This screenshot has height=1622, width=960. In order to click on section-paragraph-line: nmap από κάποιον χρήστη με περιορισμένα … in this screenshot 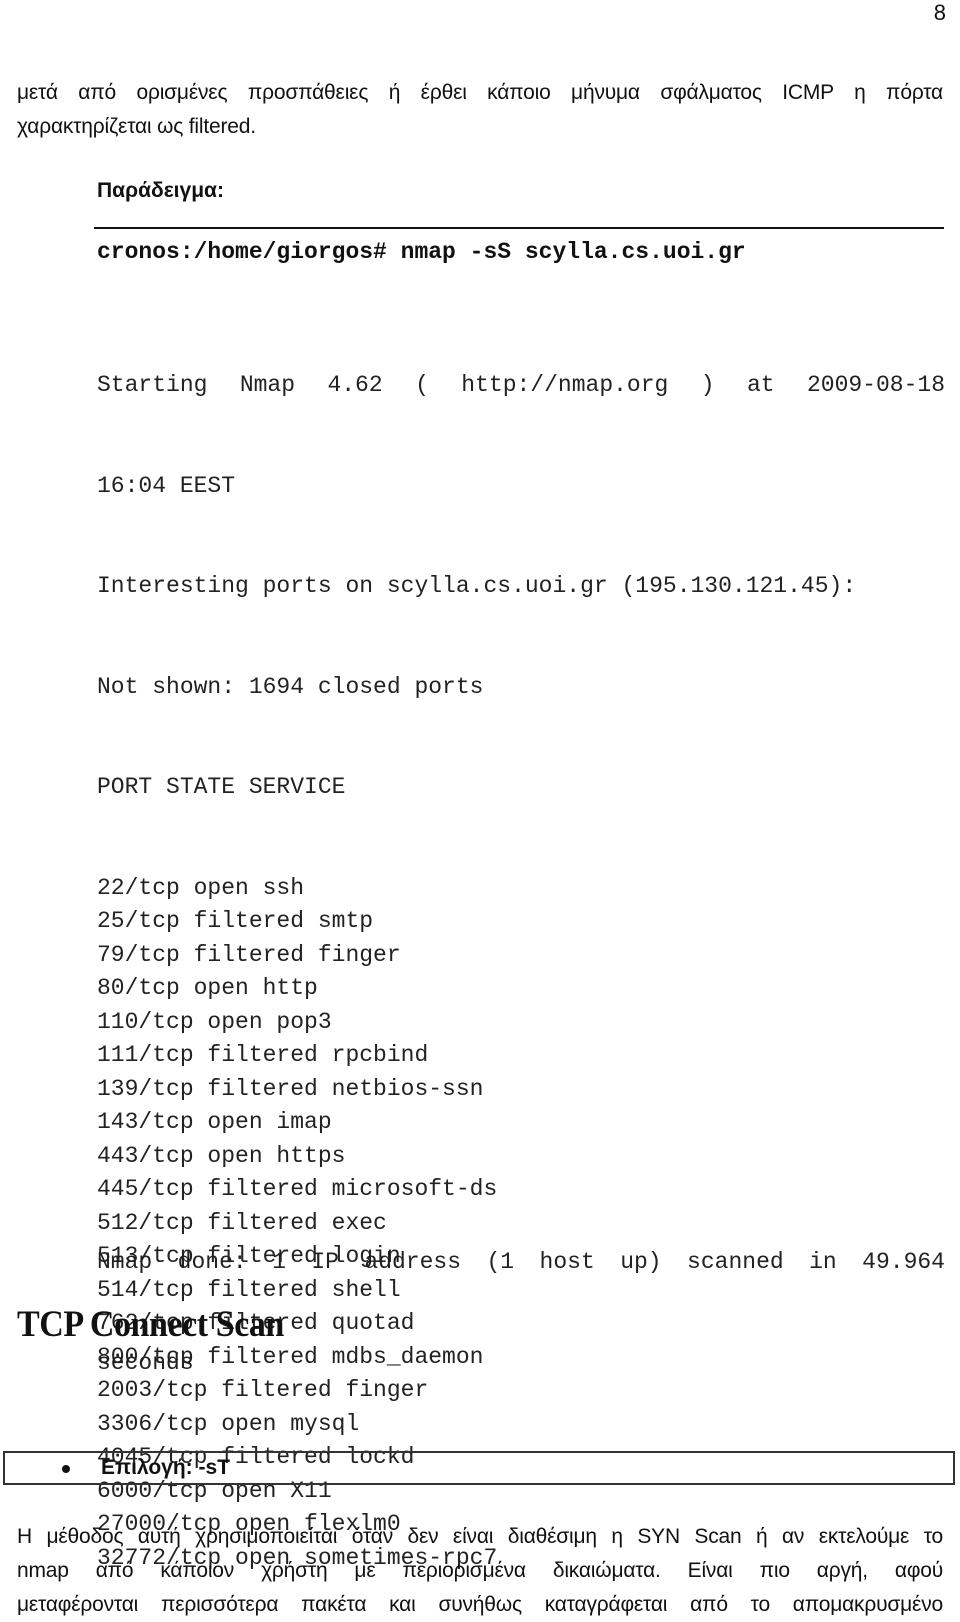, I will do `click(480, 1570)`.